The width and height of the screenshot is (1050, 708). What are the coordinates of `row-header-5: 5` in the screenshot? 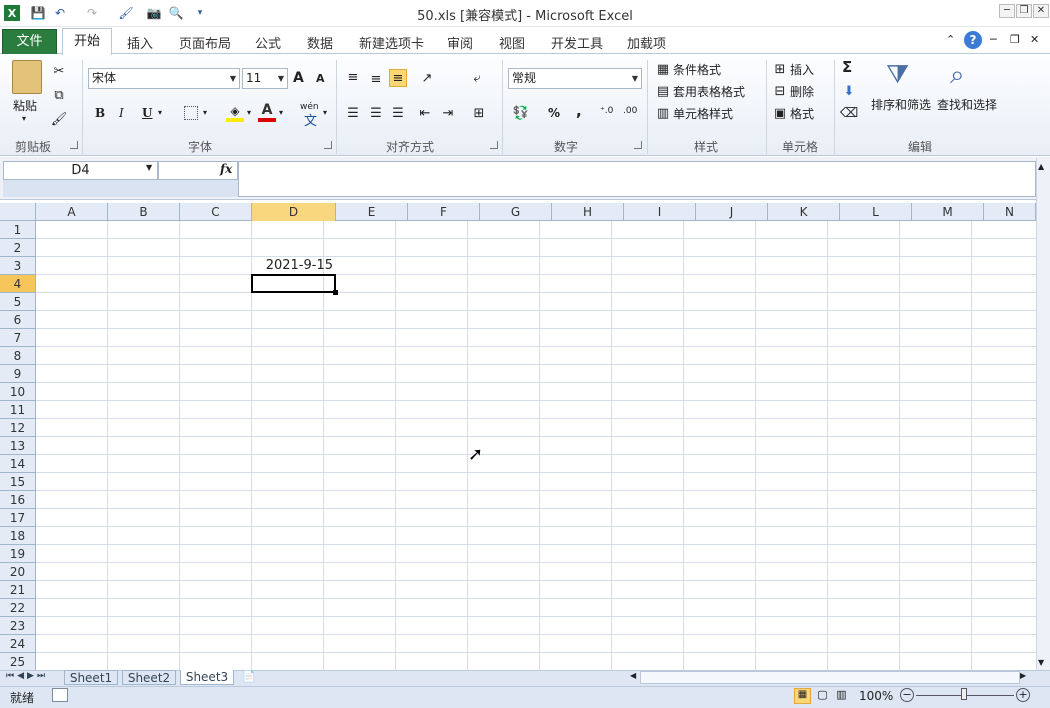 It's located at (18, 302).